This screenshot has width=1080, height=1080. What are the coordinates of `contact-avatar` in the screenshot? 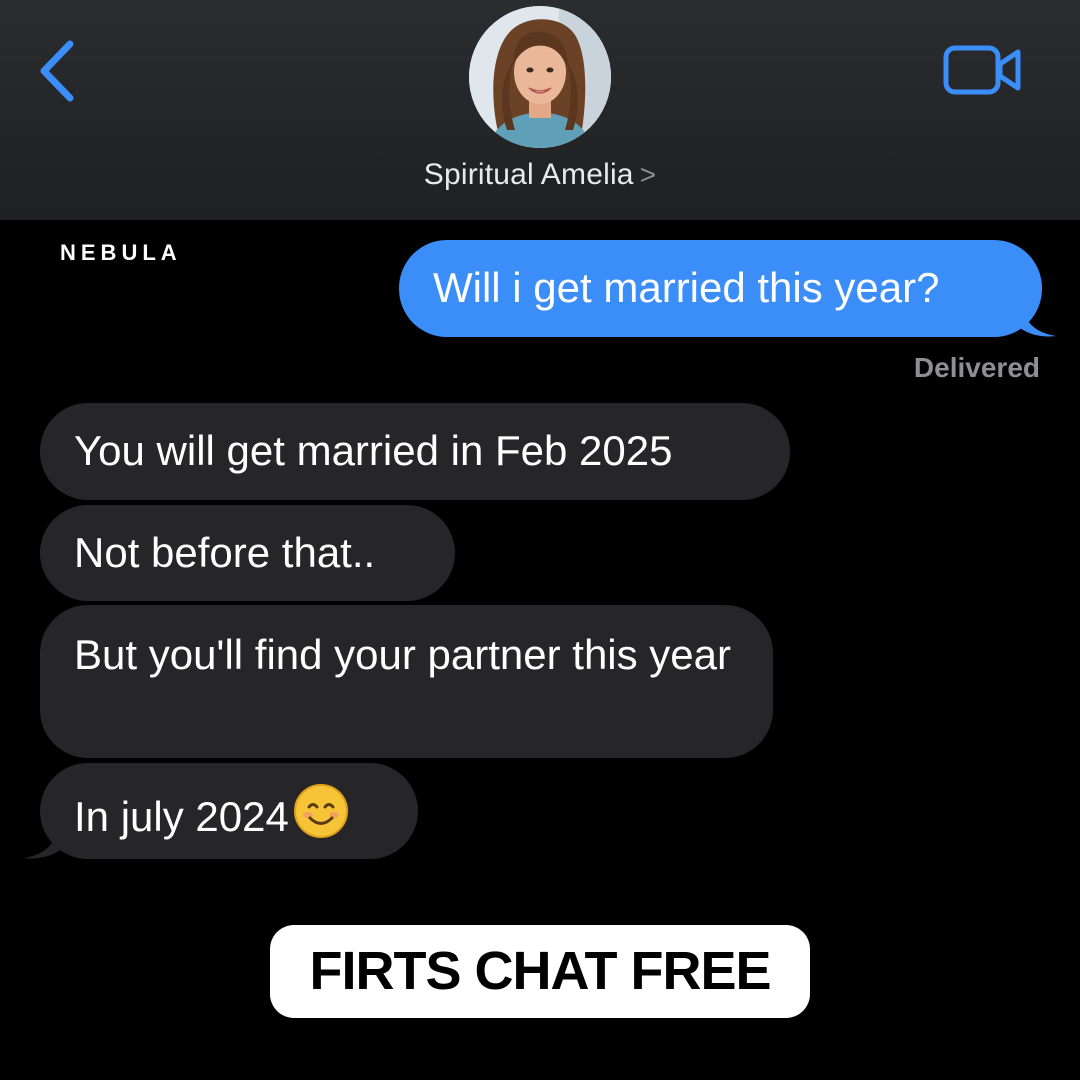 It's located at (540, 77).